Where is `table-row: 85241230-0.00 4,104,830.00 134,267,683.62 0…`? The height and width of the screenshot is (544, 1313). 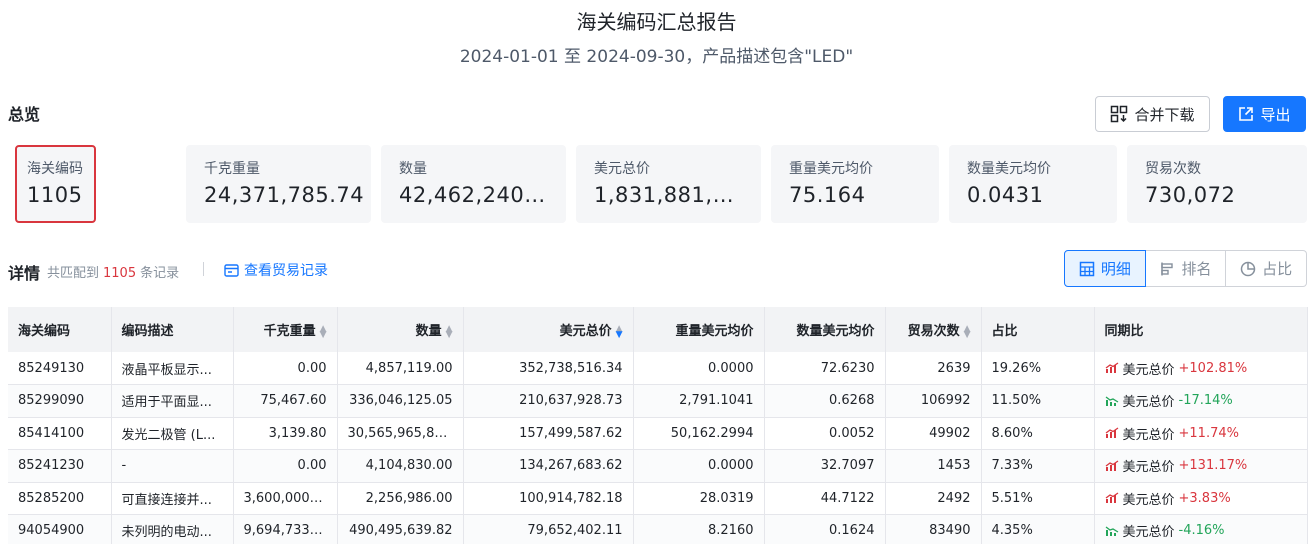 table-row: 85241230-0.00 4,104,830.00 134,267,683.62 0… is located at coordinates (658, 466).